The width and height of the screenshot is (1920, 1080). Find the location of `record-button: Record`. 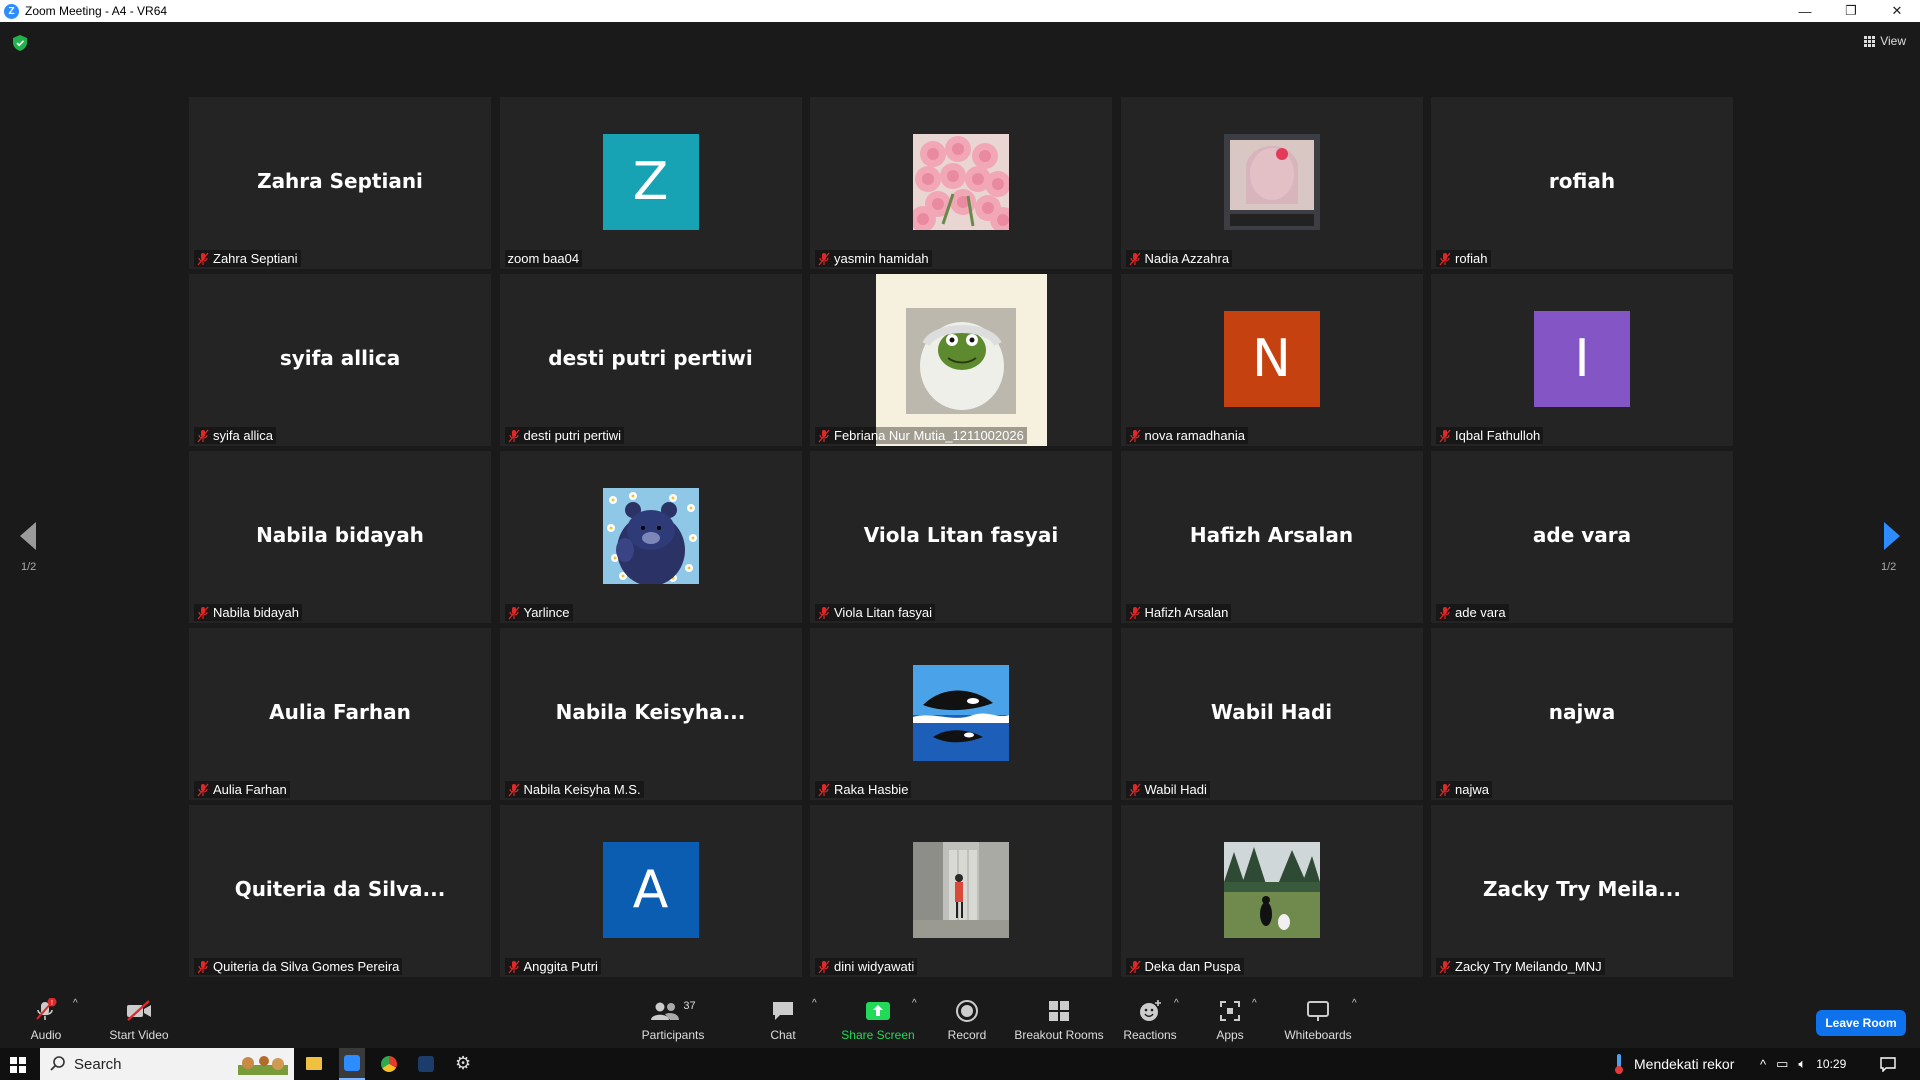

record-button: Record is located at coordinates (967, 1018).